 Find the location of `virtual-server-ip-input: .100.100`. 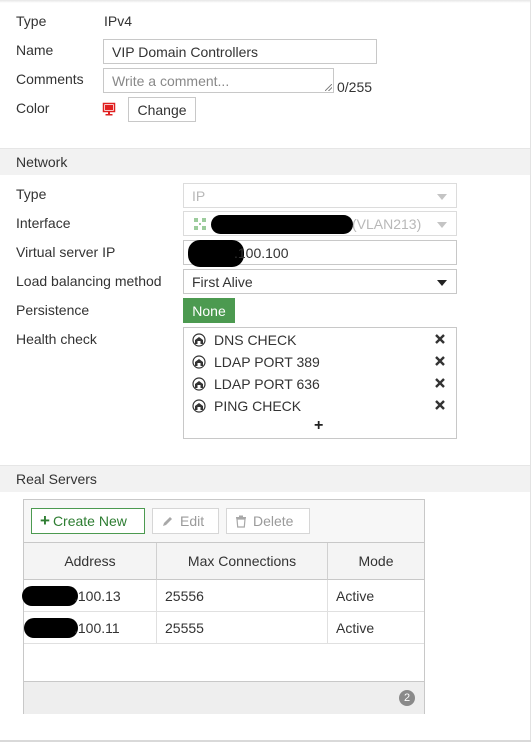

virtual-server-ip-input: .100.100 is located at coordinates (320, 253).